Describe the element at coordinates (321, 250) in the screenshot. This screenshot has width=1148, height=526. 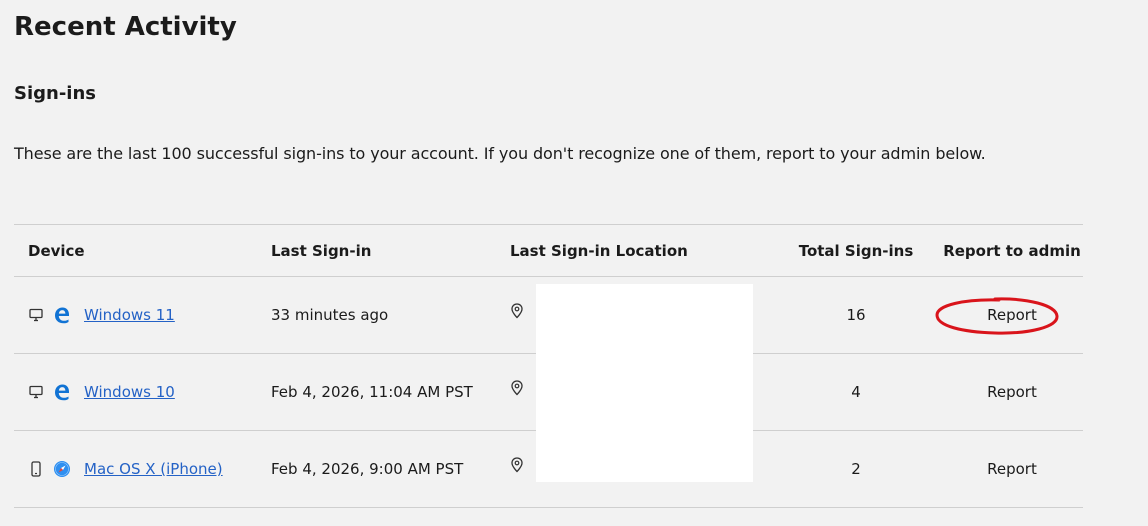
I see `column-header-last-signin: Last Sign-in` at that location.